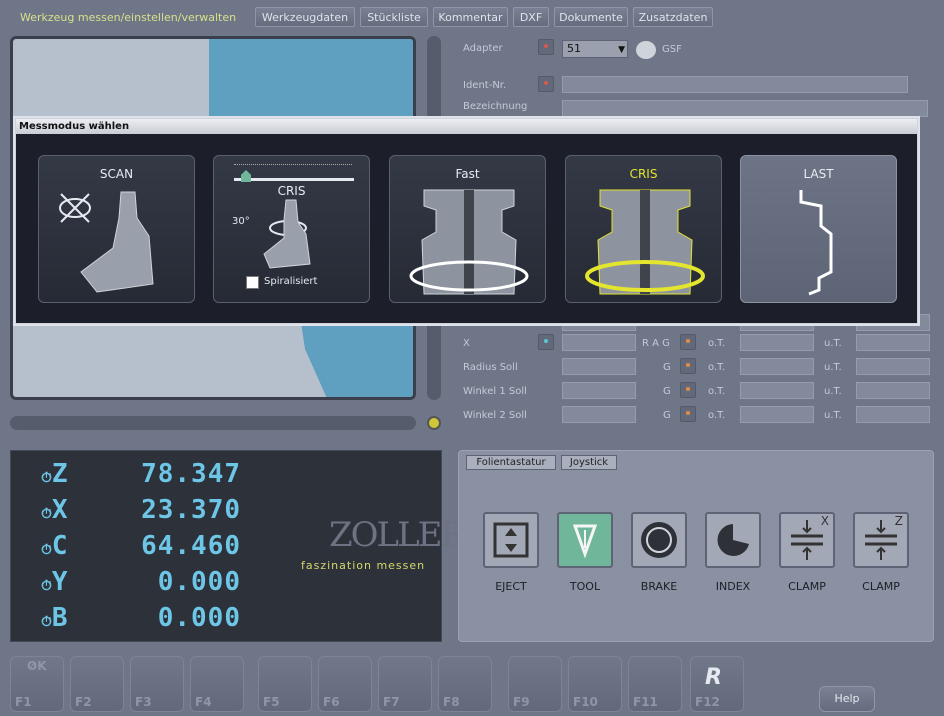 This screenshot has height=716, width=944. Describe the element at coordinates (291, 281) in the screenshot. I see `spiralisiert-label: Spiralisiert` at that location.